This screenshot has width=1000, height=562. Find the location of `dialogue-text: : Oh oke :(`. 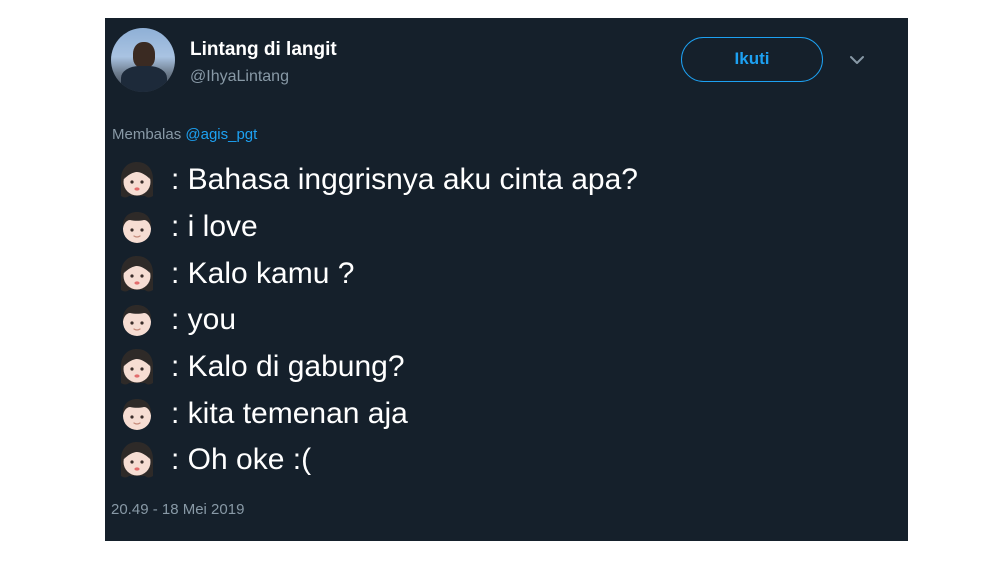

dialogue-text: : Oh oke :( is located at coordinates (241, 460).